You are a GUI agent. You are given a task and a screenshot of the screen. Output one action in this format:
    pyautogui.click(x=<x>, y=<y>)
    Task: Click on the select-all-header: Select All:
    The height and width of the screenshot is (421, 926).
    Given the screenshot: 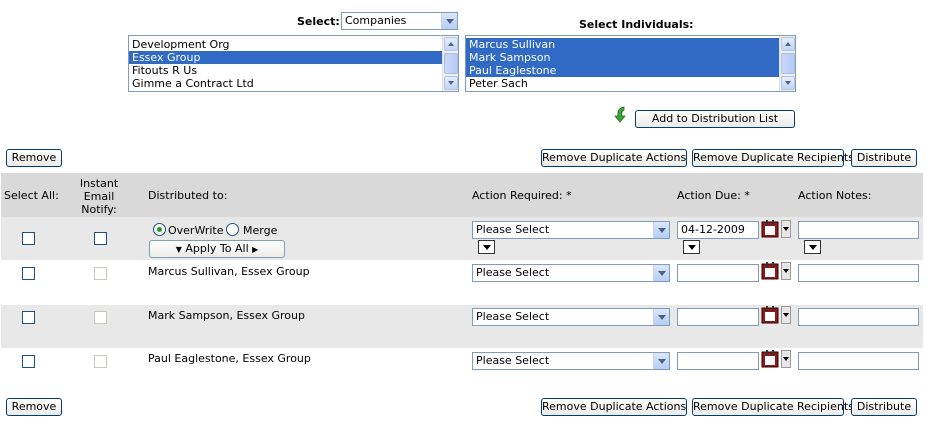 What is the action you would take?
    pyautogui.click(x=31, y=195)
    